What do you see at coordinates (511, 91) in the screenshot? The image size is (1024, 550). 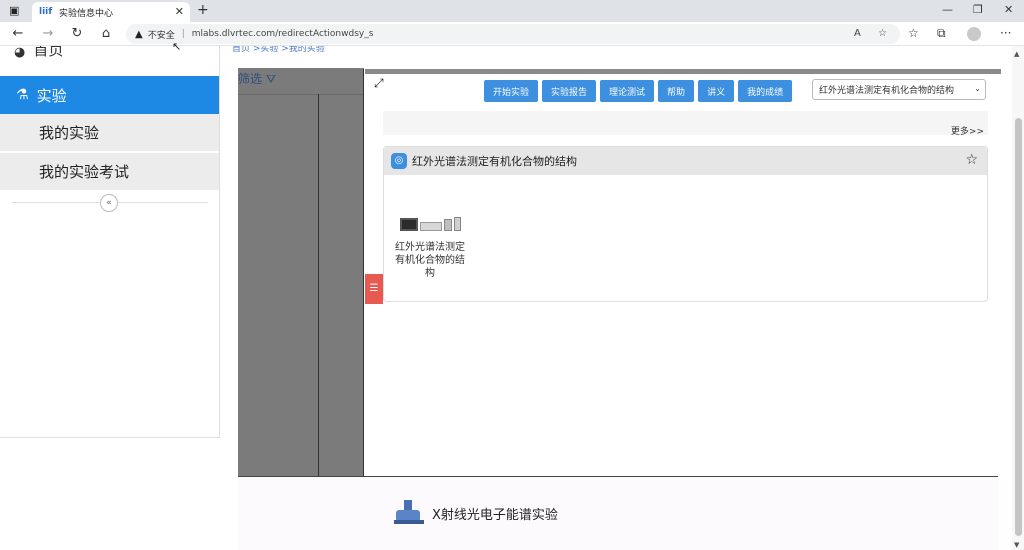 I see `start-experiment-button: 开始实验` at bounding box center [511, 91].